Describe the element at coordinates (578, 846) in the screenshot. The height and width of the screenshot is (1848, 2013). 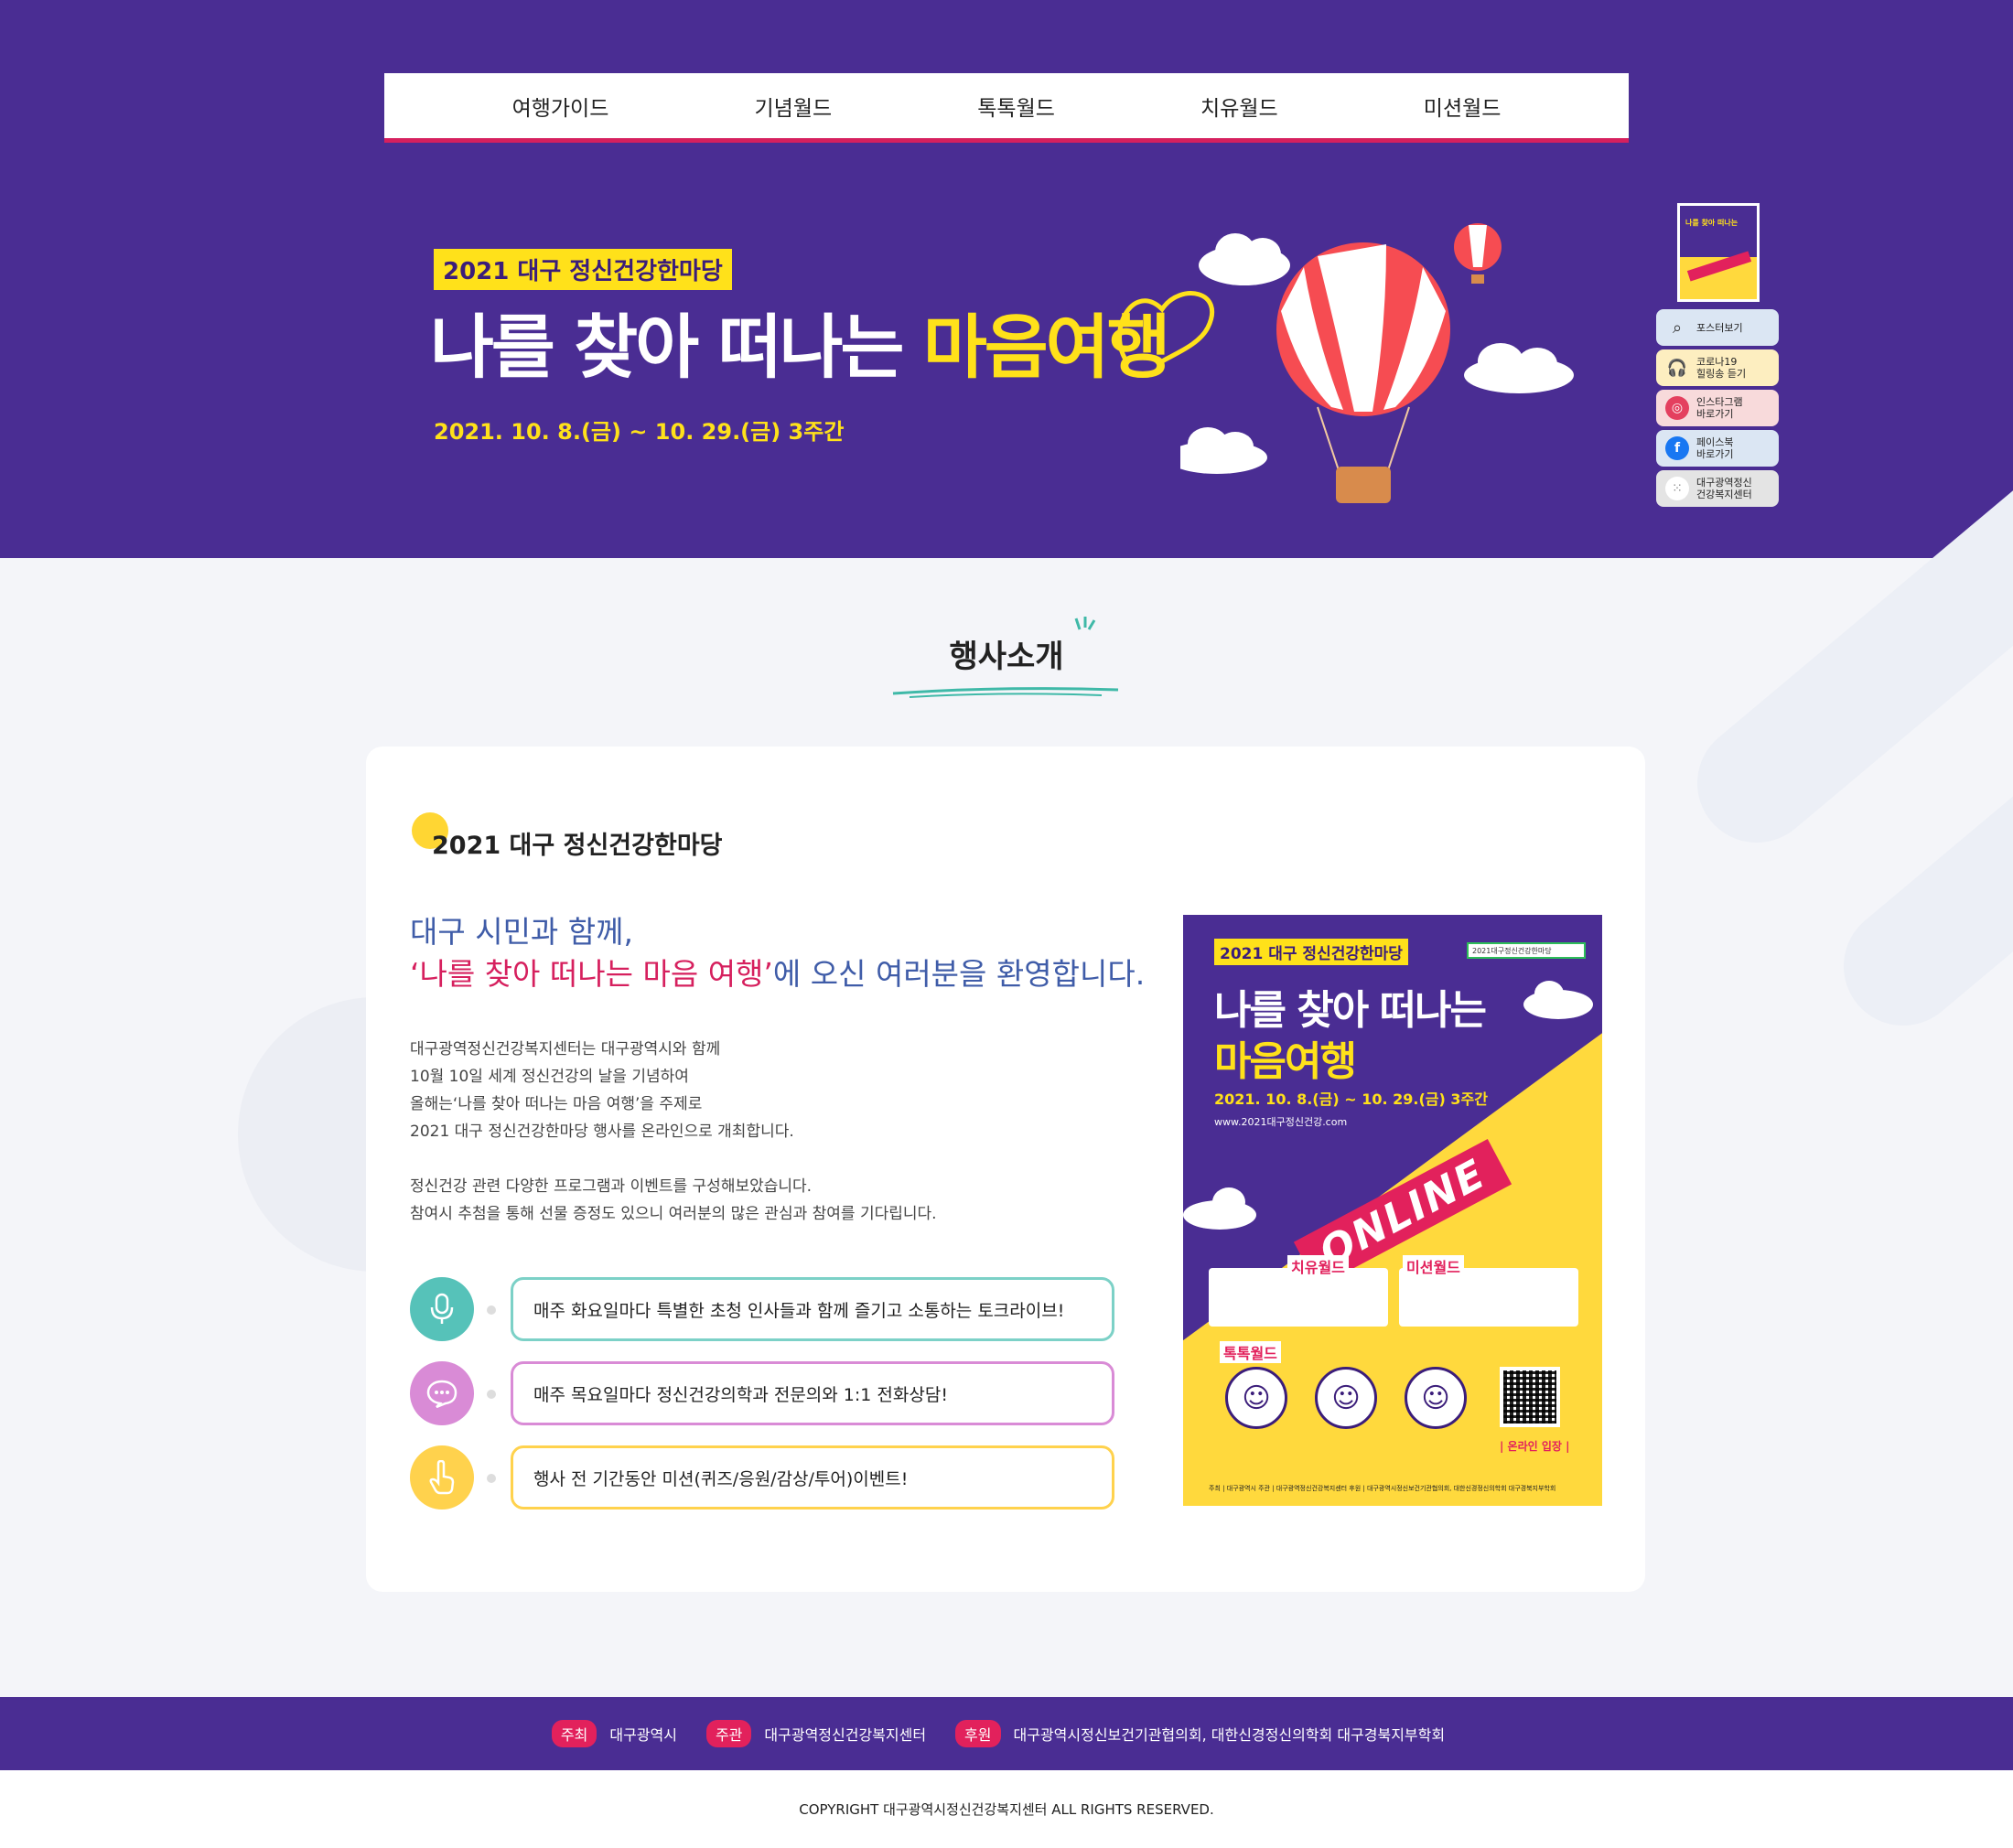
I see `card-title: 2021 대구 정신건강한마당` at that location.